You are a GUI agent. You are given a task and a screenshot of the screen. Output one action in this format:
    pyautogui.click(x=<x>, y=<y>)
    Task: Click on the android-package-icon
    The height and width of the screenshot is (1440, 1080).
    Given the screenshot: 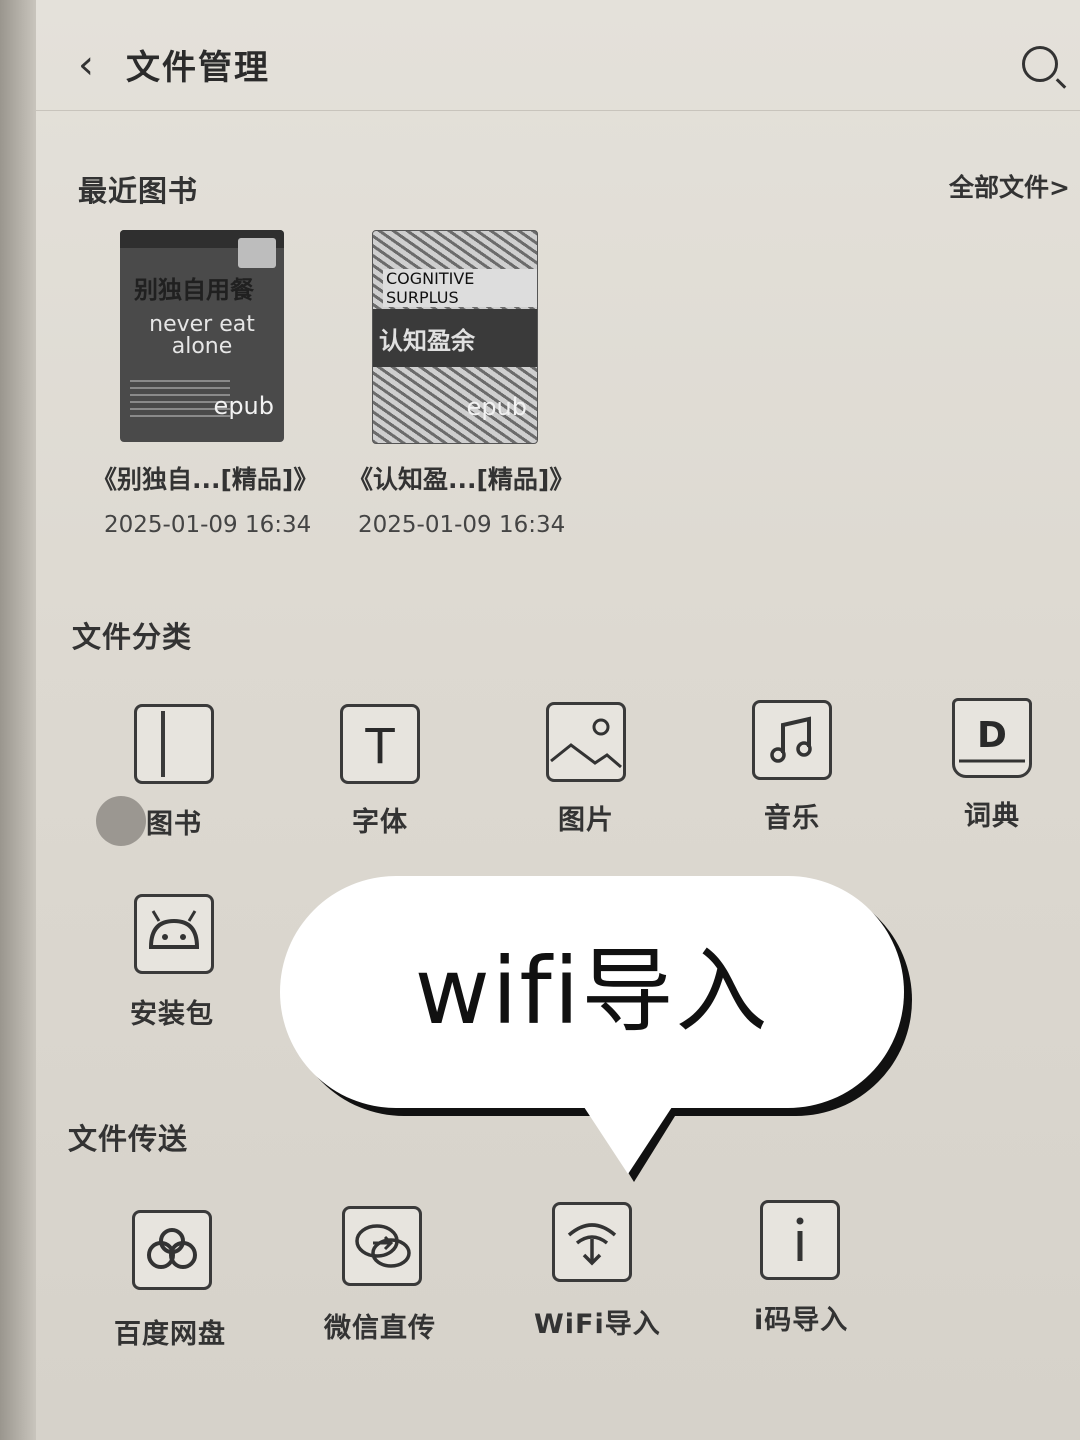 What is the action you would take?
    pyautogui.click(x=174, y=934)
    